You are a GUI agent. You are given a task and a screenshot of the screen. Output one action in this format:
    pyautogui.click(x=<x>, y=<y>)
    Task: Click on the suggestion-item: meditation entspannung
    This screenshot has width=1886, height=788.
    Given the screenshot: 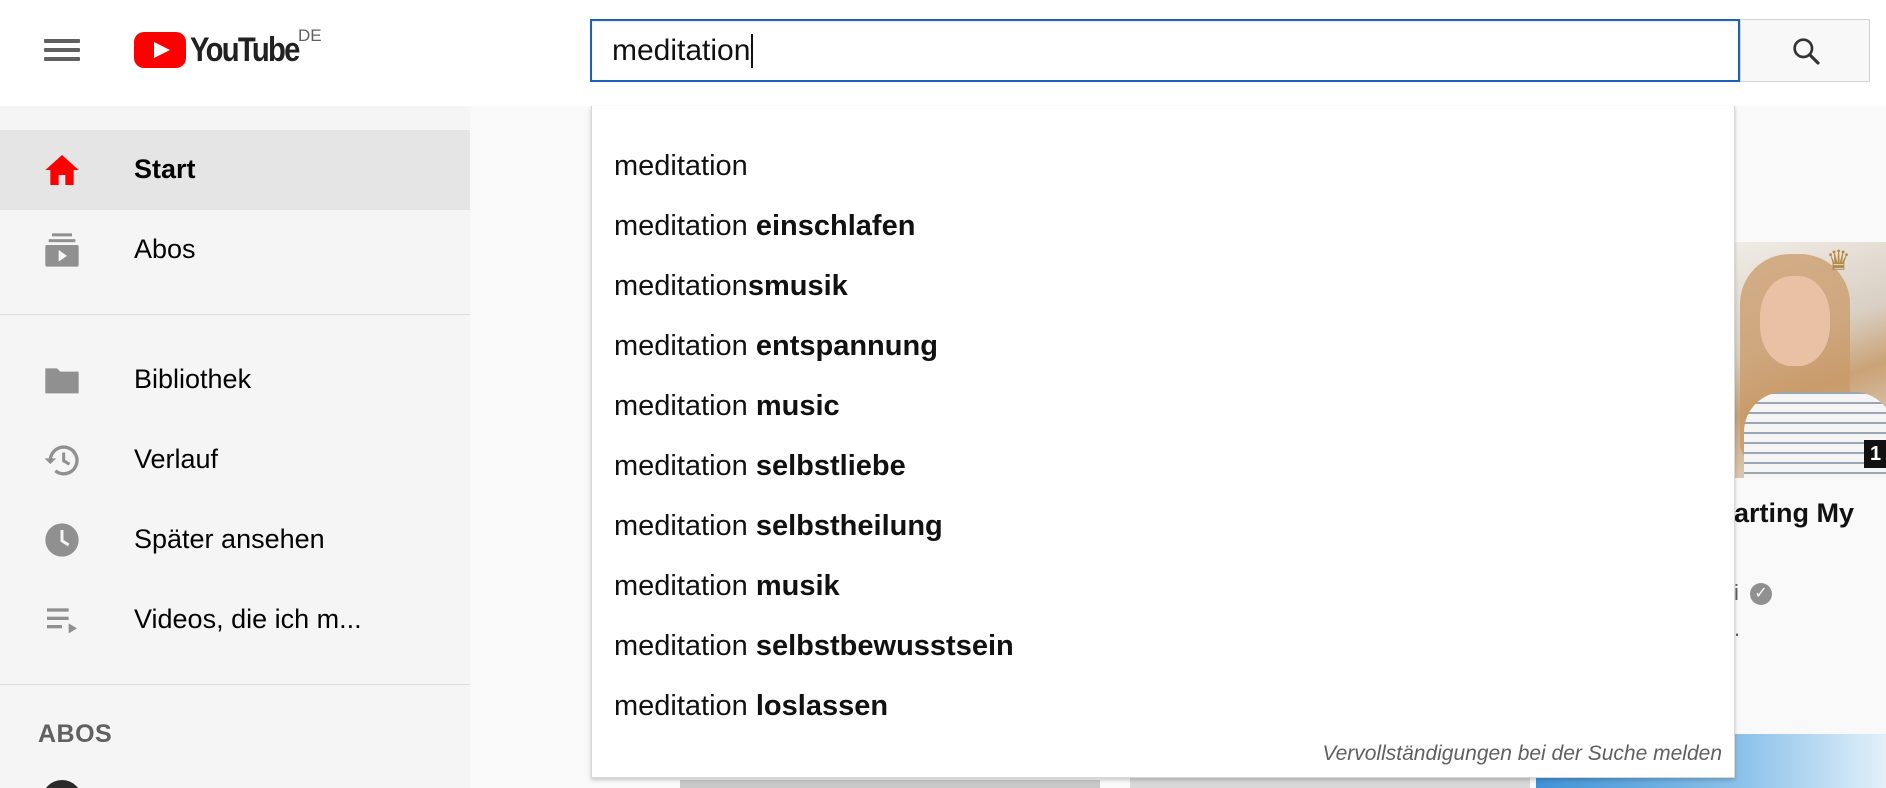 What is the action you would take?
    pyautogui.click(x=1163, y=346)
    